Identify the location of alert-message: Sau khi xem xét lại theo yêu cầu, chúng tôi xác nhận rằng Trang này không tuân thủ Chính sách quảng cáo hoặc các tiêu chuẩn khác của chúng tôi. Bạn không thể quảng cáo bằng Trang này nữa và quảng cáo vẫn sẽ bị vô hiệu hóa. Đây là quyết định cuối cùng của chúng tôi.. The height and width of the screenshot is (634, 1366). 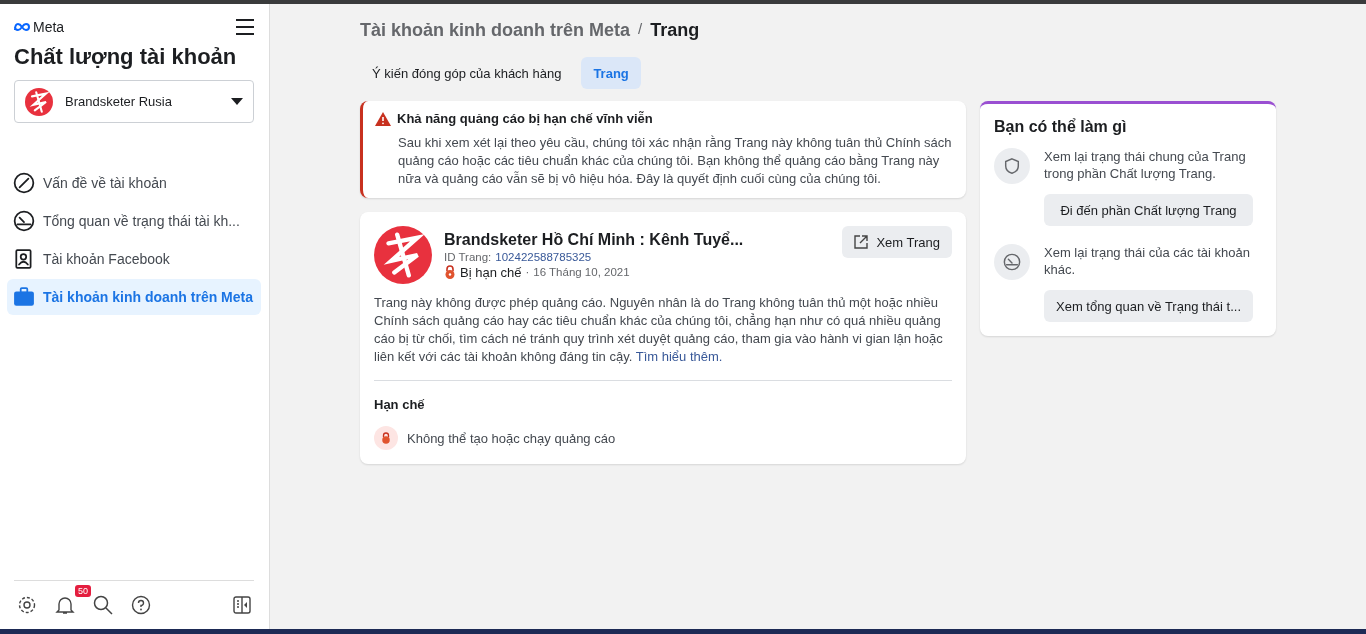
(675, 161).